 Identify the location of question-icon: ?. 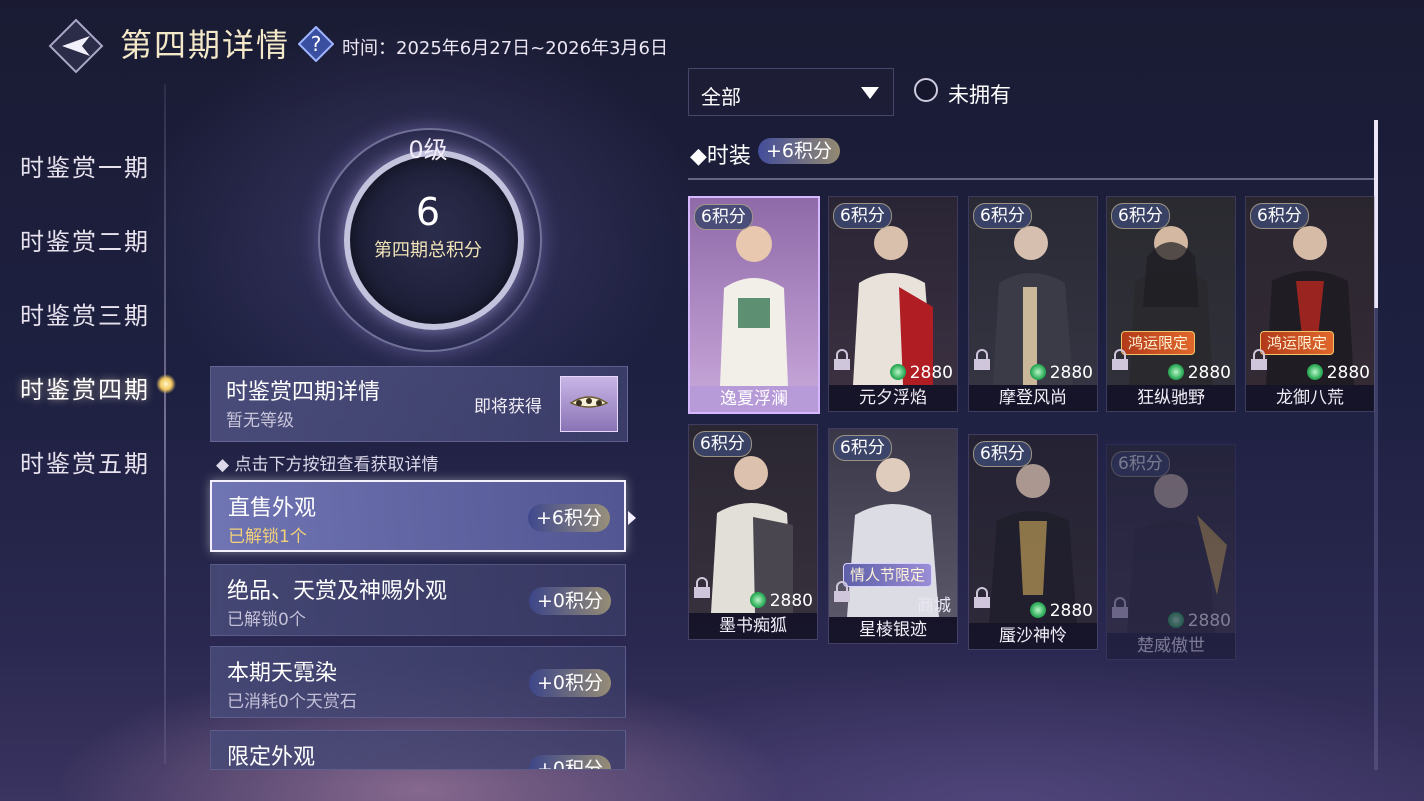
(316, 44).